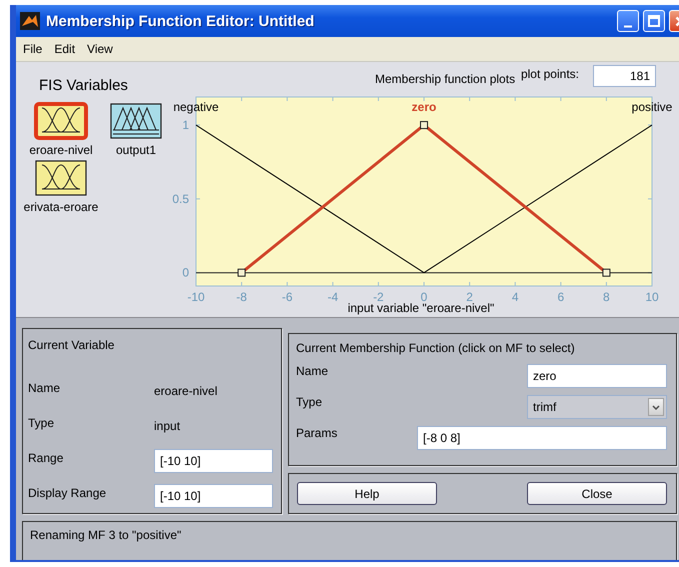 The image size is (679, 567). Describe the element at coordinates (72, 346) in the screenshot. I see `panel-heading: Current Variable` at that location.